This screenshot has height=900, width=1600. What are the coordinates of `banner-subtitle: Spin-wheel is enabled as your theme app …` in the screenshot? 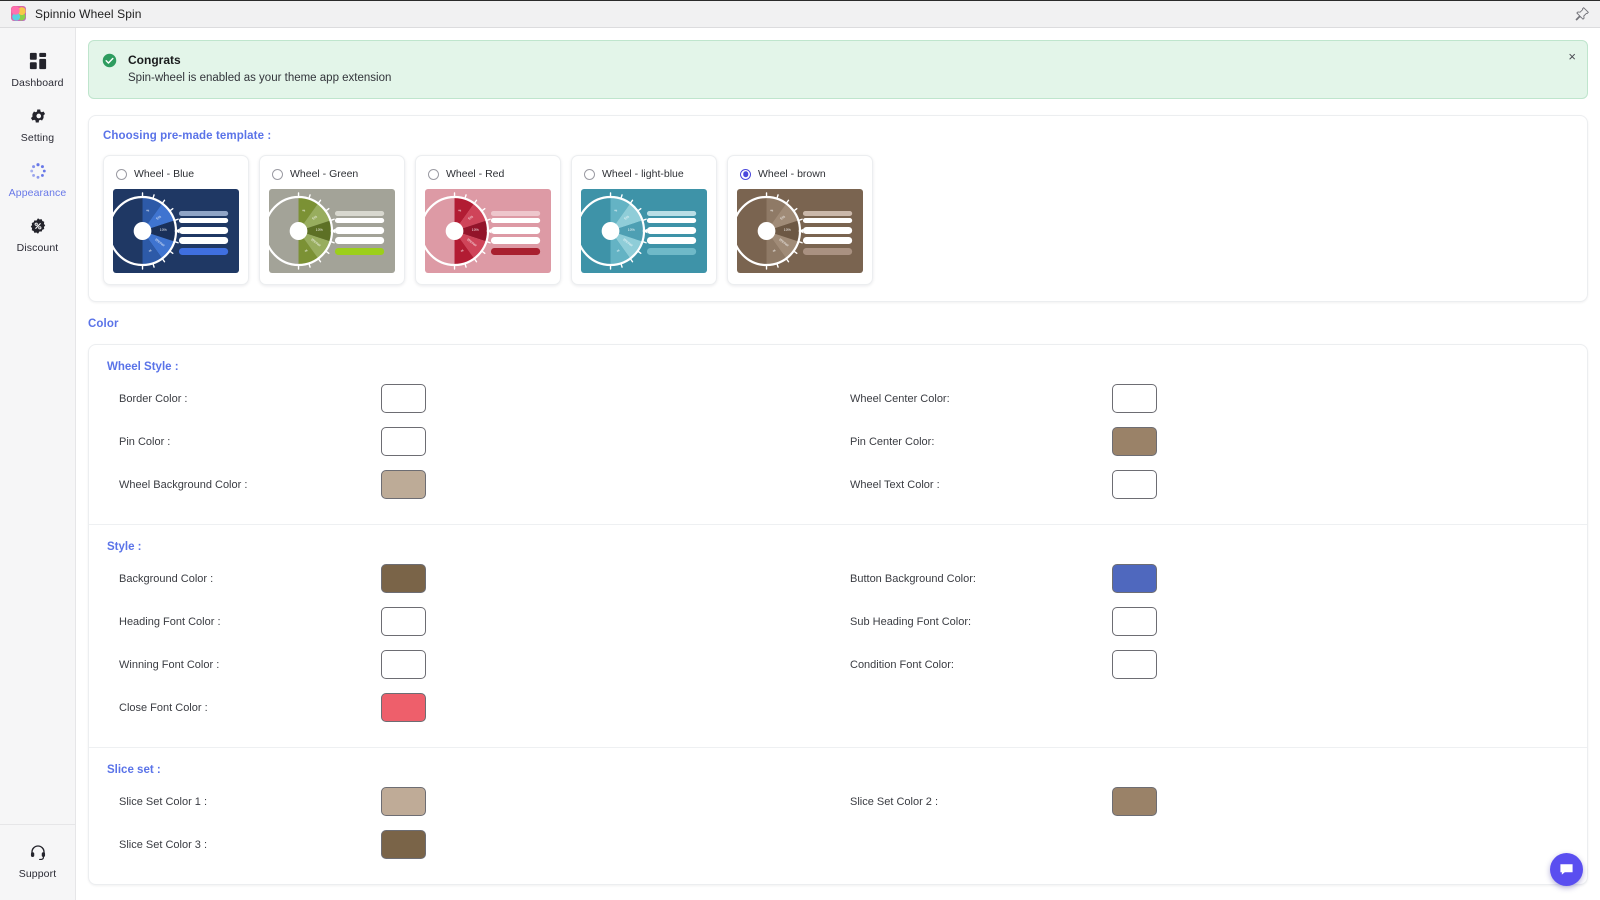 It's located at (260, 78).